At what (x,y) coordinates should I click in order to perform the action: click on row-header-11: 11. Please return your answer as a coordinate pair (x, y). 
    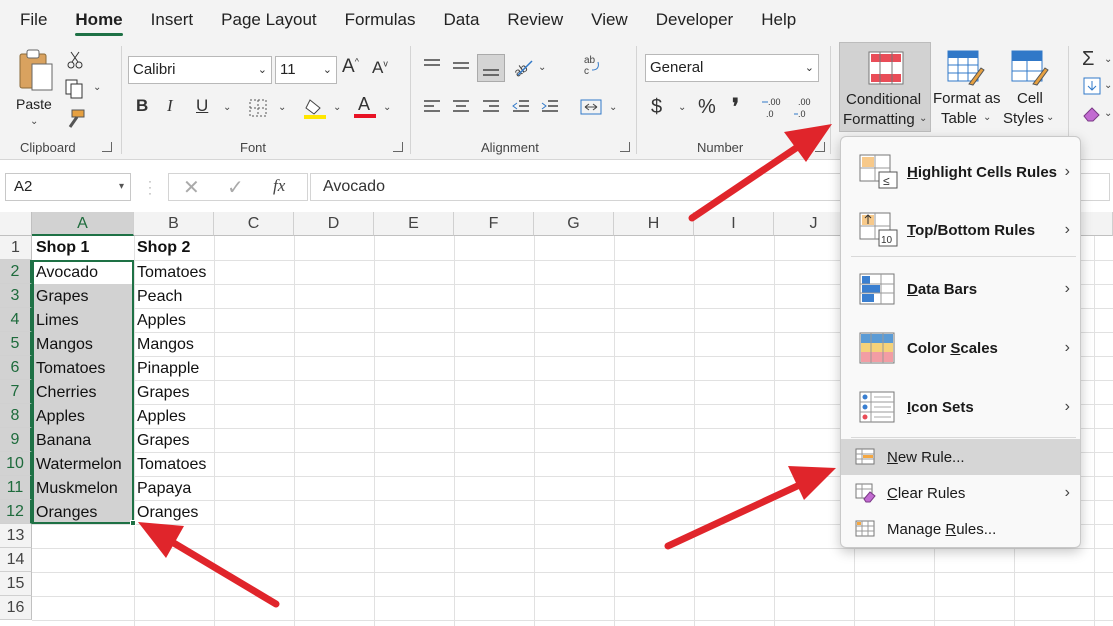
    Looking at the image, I should click on (16, 488).